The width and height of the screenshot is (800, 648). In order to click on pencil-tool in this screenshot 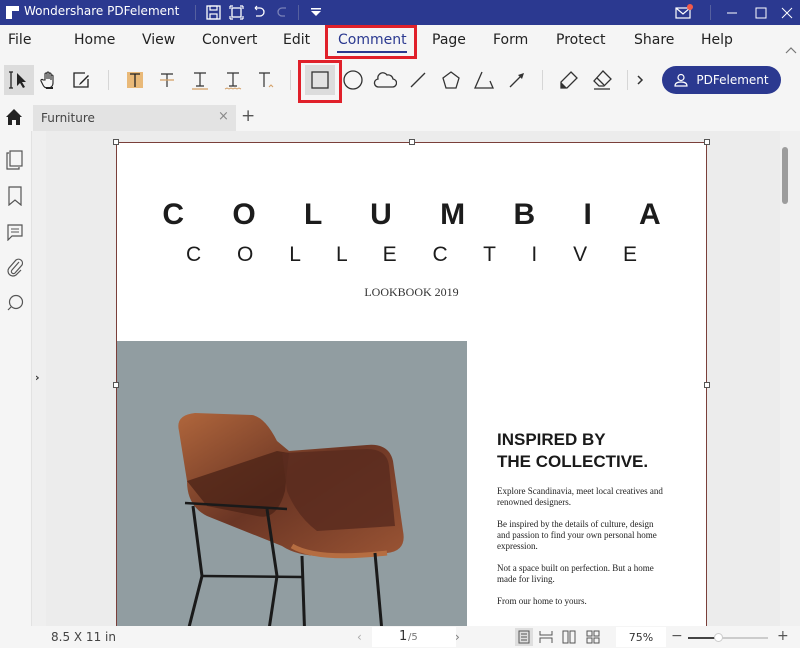, I will do `click(569, 80)`.